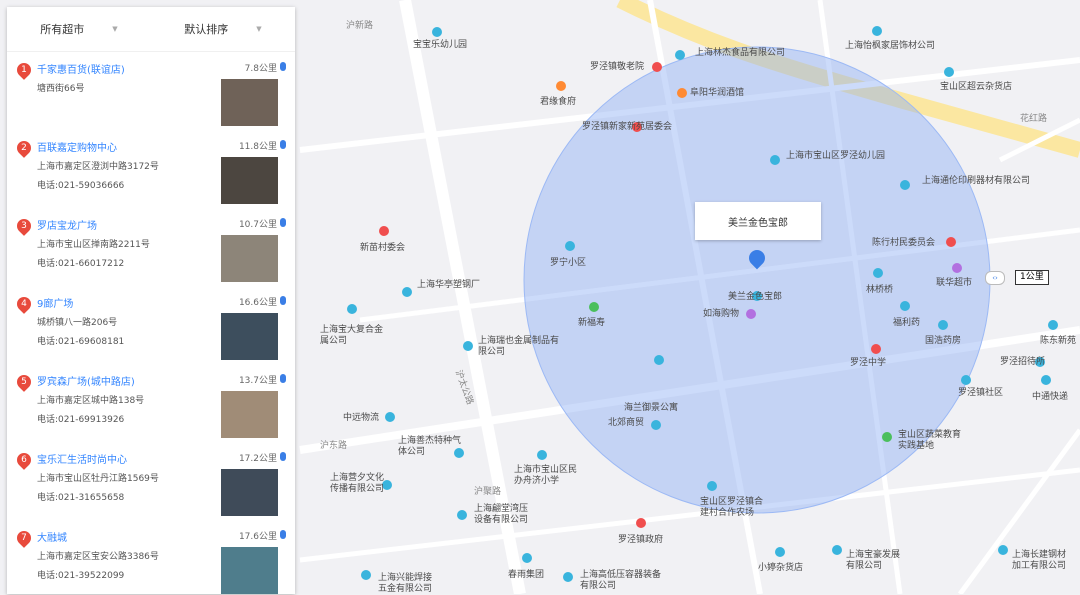 This screenshot has width=1080, height=595. What do you see at coordinates (79, 29) in the screenshot?
I see `category-dropdown: 所有超市 ▼` at bounding box center [79, 29].